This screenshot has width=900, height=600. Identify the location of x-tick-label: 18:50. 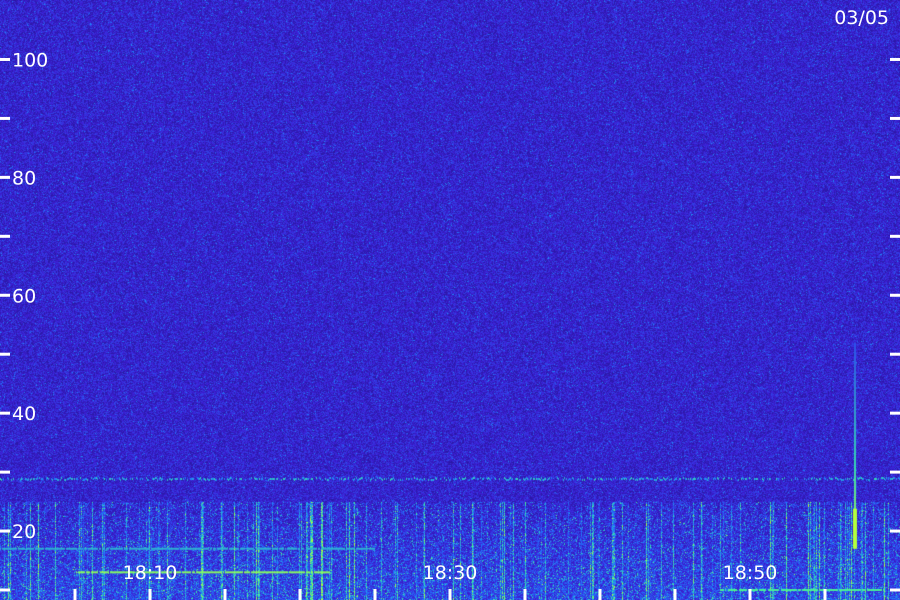
(750, 573).